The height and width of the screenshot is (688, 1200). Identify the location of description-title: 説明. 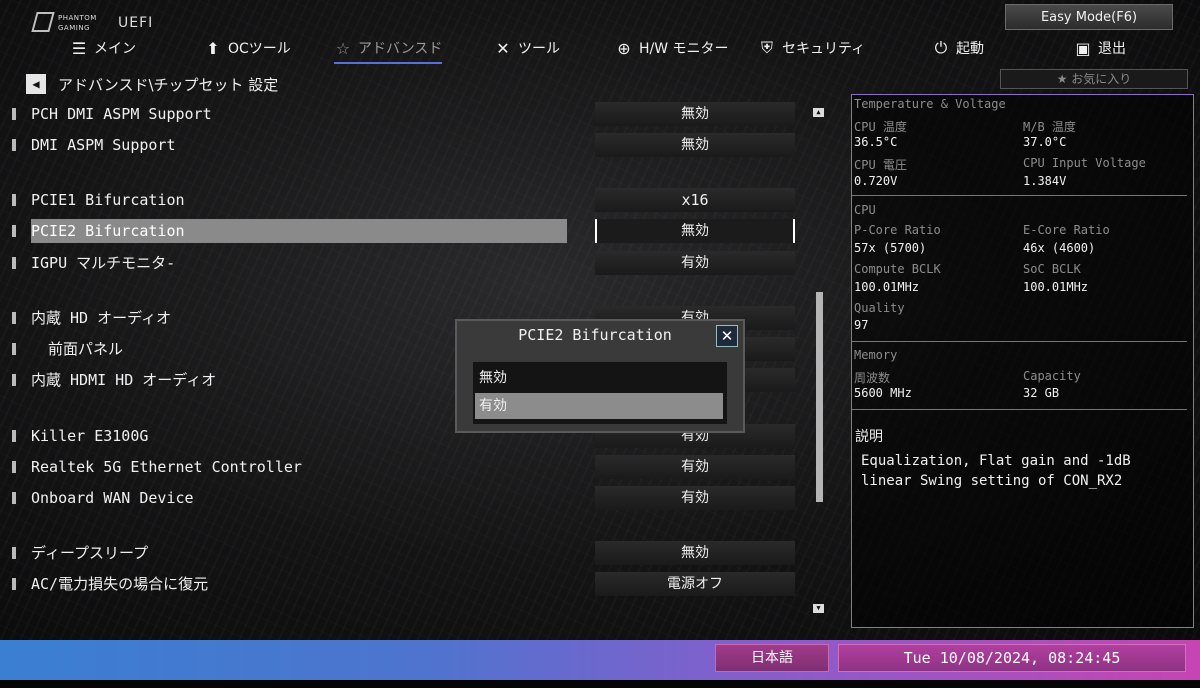
(869, 437).